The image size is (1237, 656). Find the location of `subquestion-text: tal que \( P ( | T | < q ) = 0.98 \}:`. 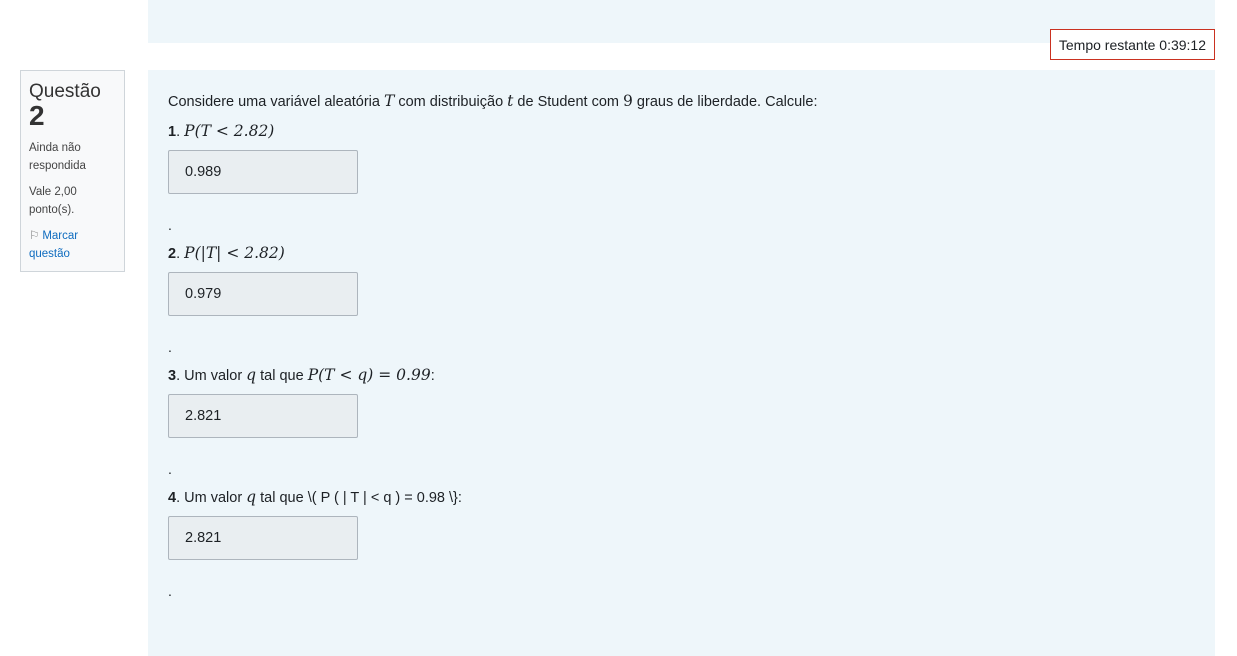

subquestion-text: tal que \( P ( | T | < q ) = 0.98 \}: is located at coordinates (359, 498).